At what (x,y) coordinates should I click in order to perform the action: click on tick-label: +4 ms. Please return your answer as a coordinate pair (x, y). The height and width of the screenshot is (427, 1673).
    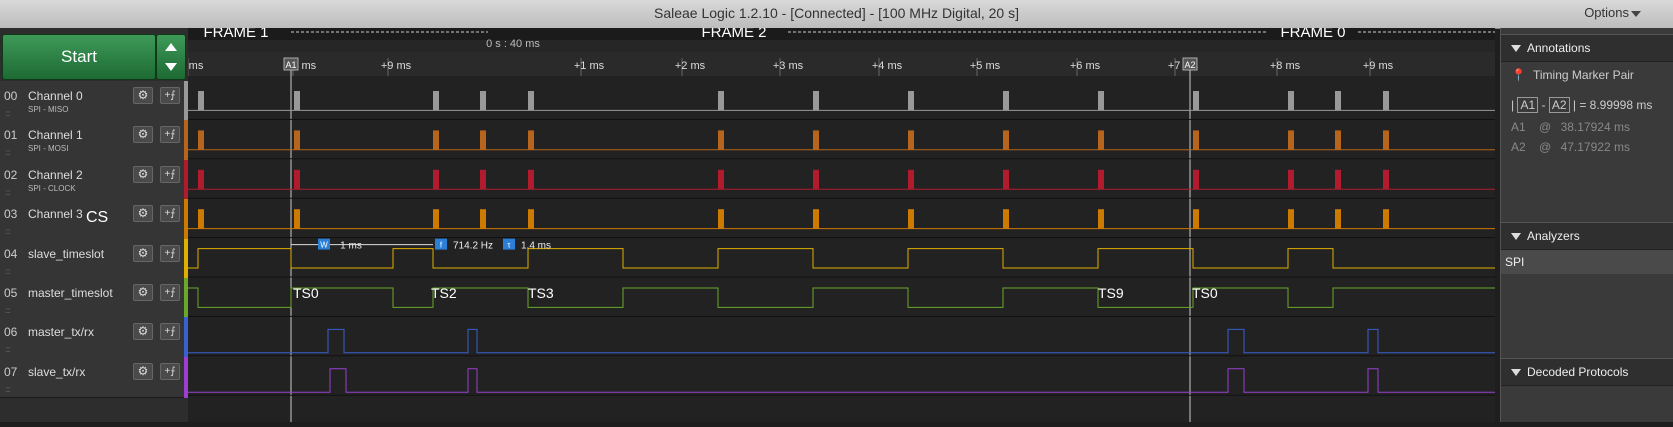
    Looking at the image, I should click on (887, 66).